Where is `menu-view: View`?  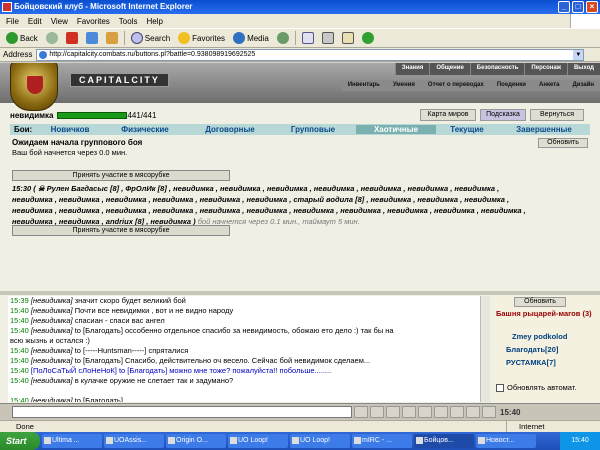
menu-view: View is located at coordinates (59, 21).